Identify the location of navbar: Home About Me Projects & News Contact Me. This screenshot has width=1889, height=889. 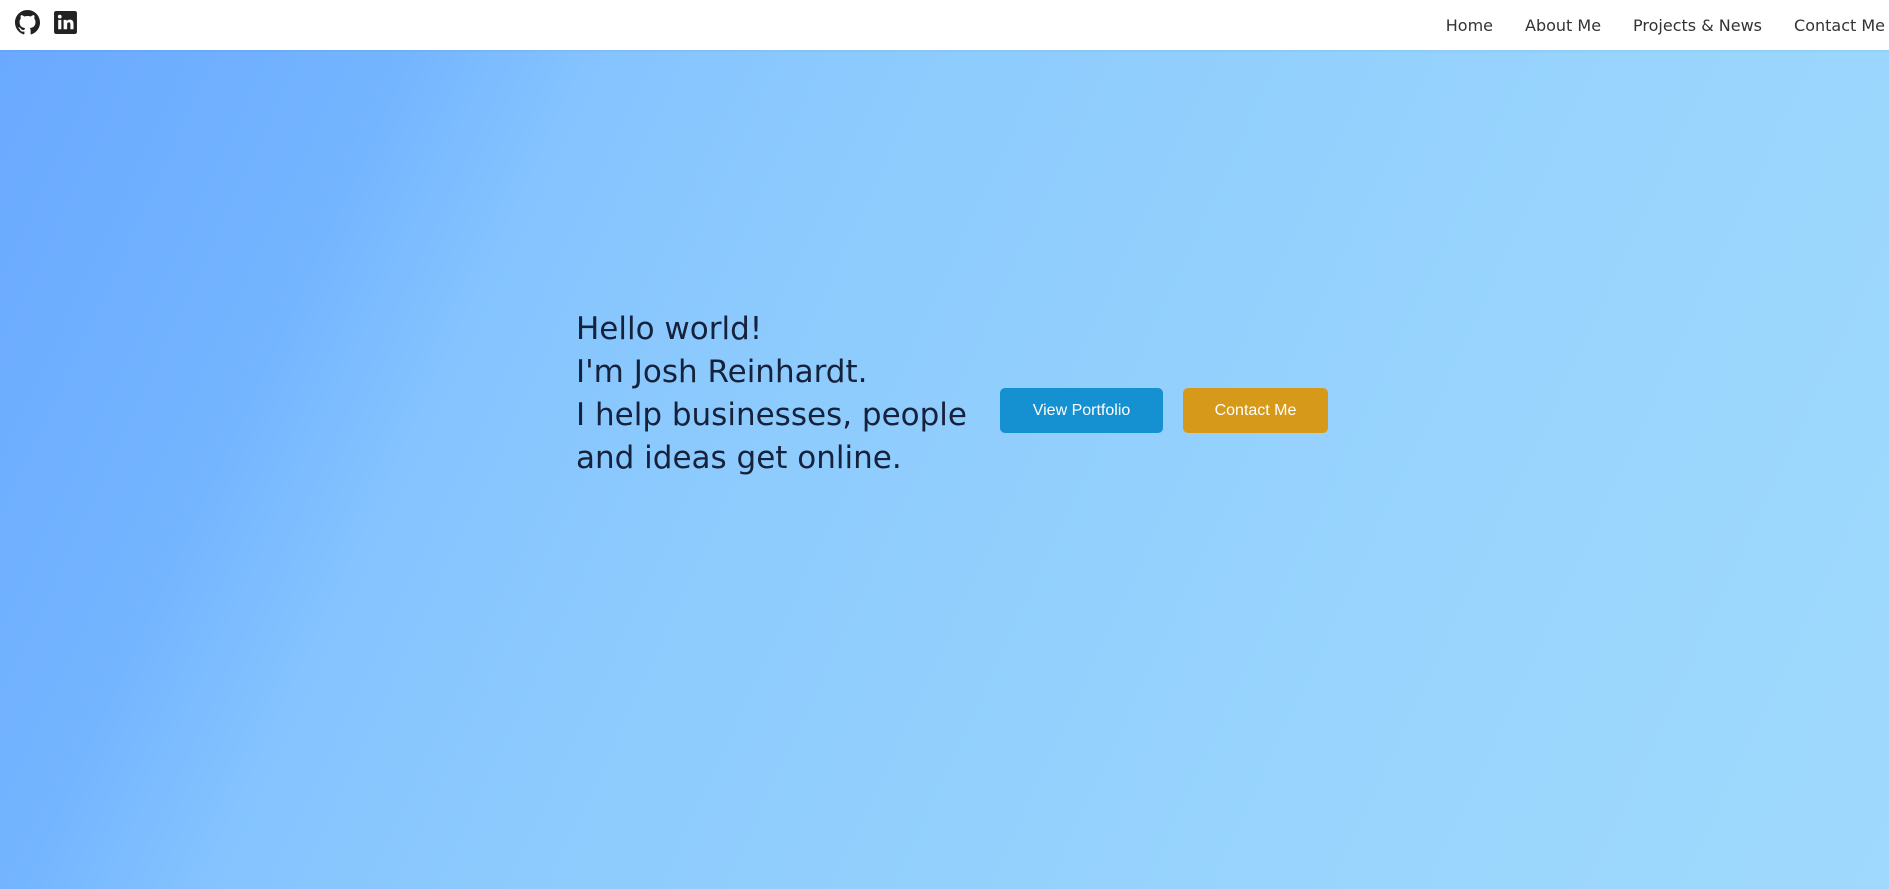
(944, 25).